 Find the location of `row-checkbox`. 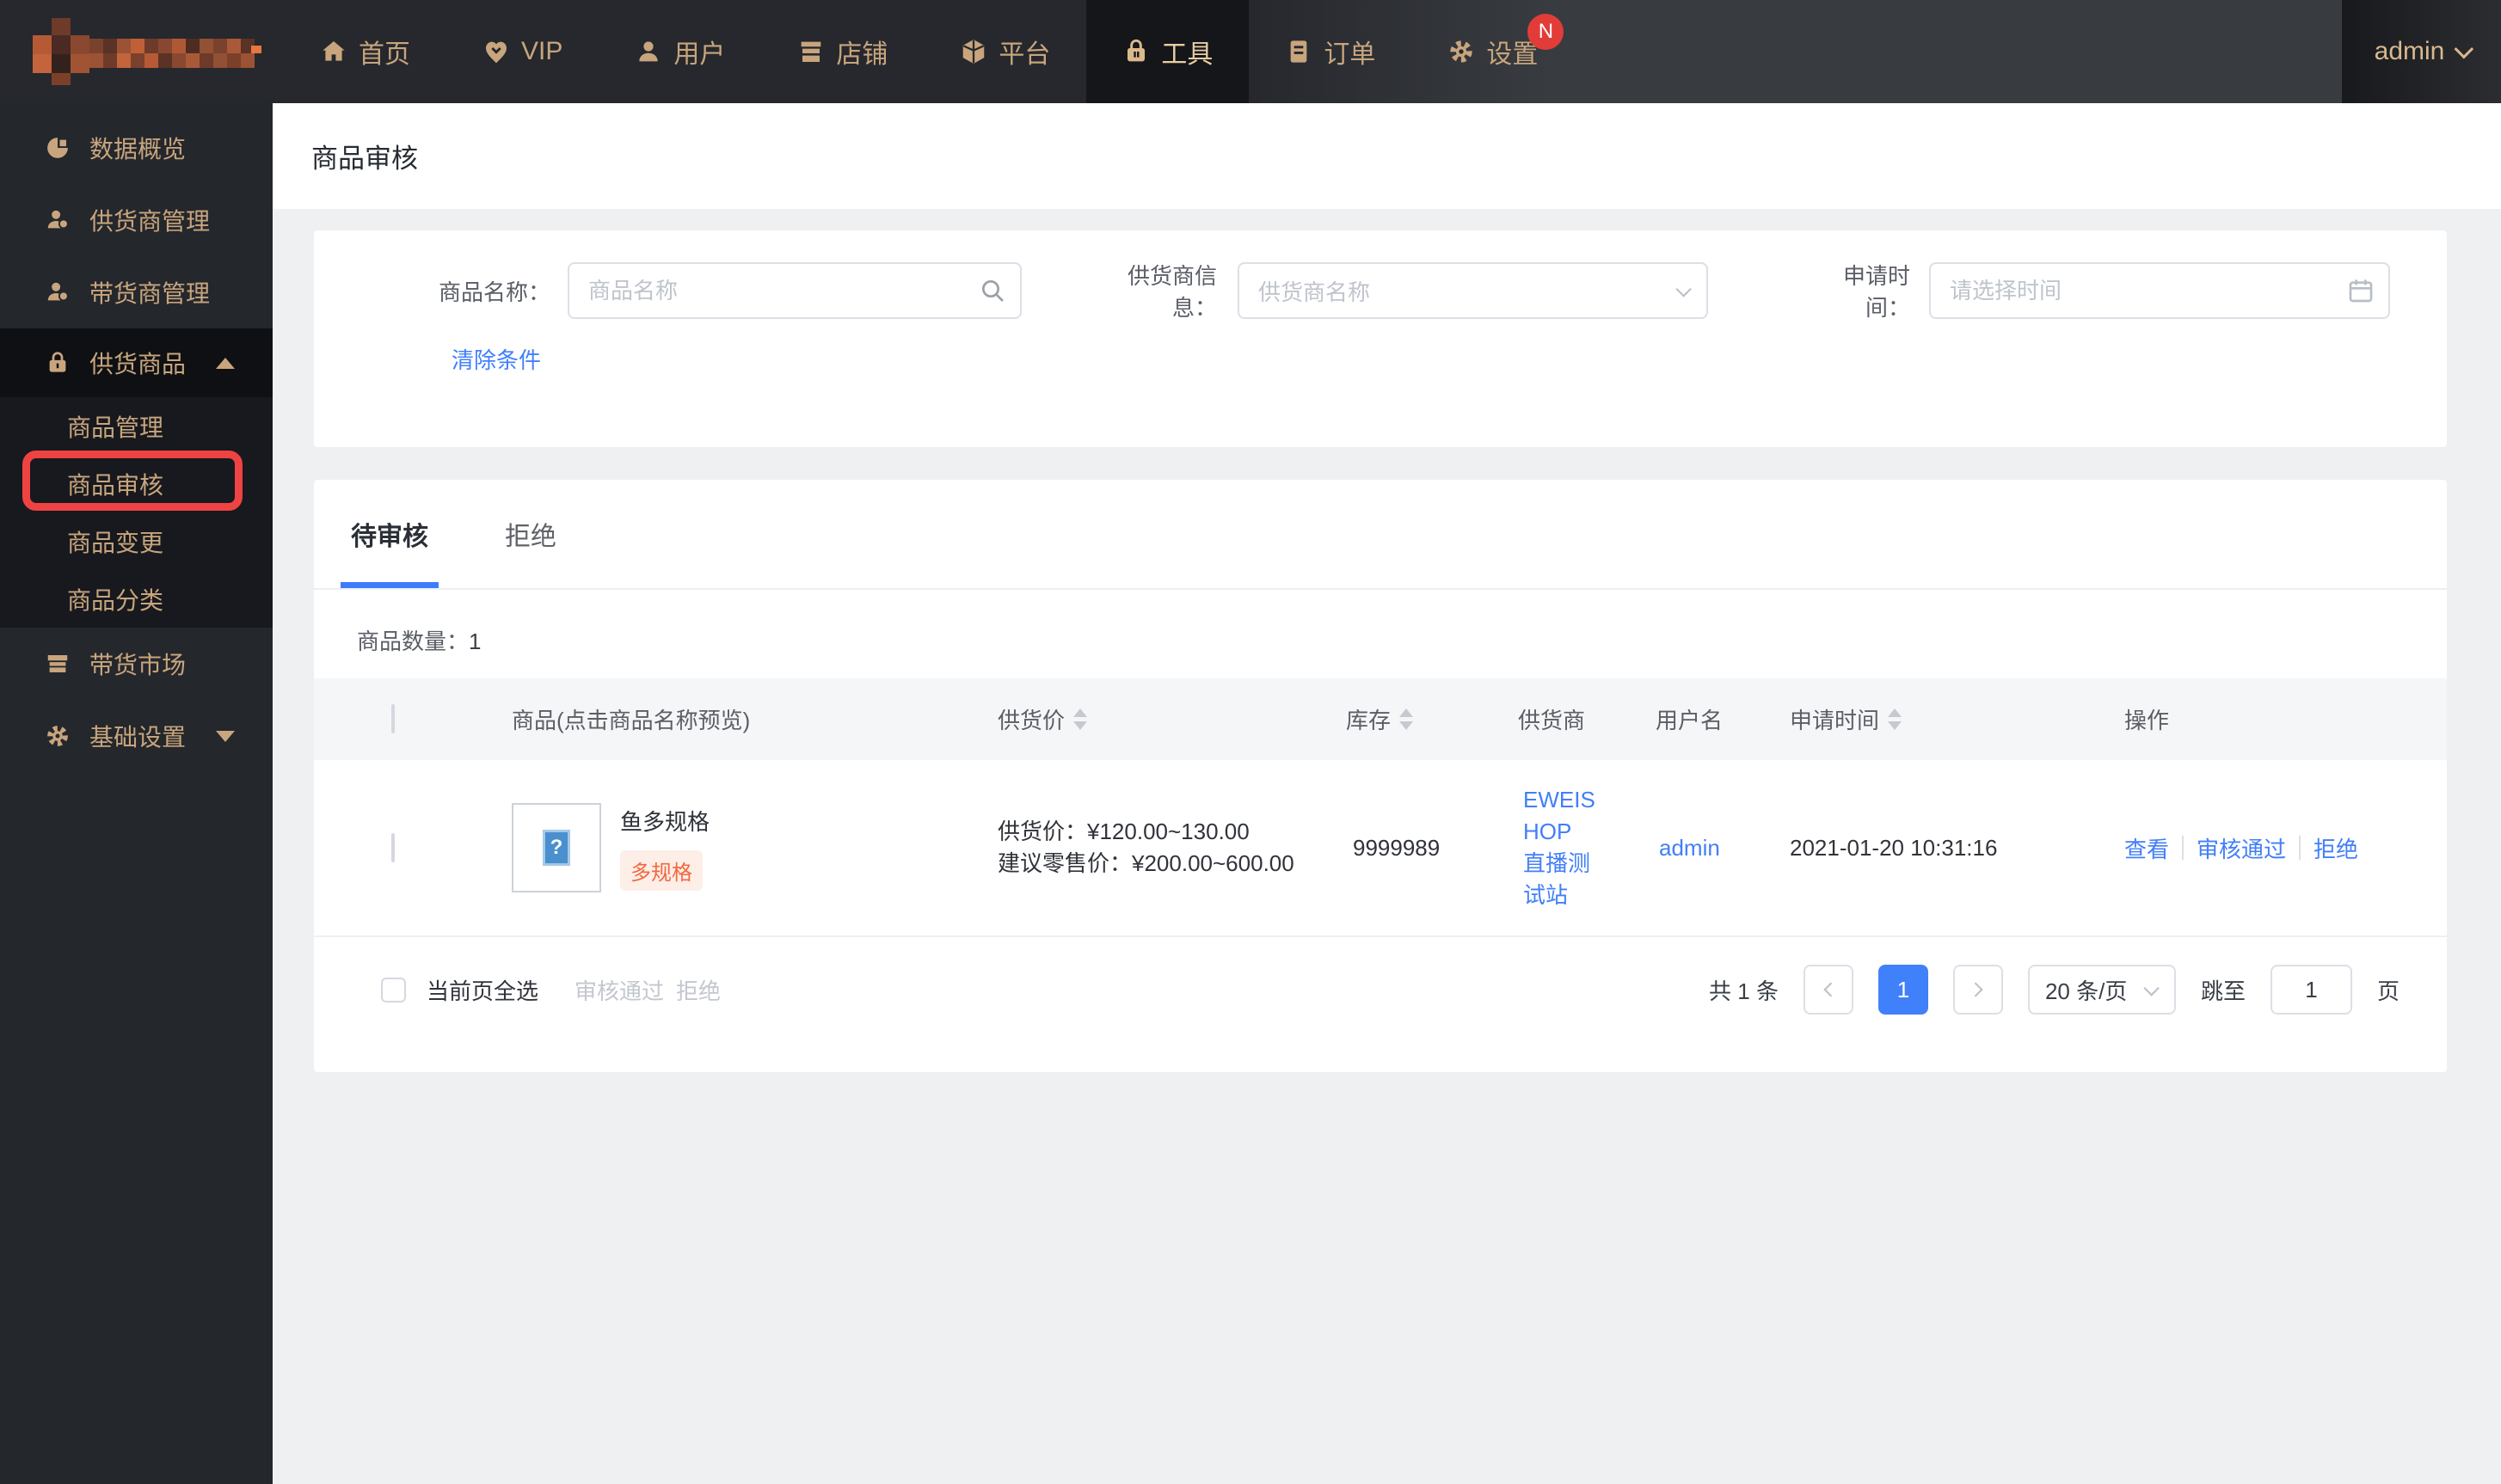

row-checkbox is located at coordinates (393, 847).